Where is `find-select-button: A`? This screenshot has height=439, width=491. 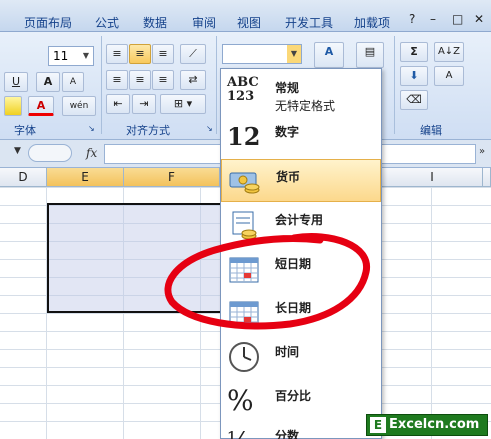
find-select-button: A is located at coordinates (449, 76).